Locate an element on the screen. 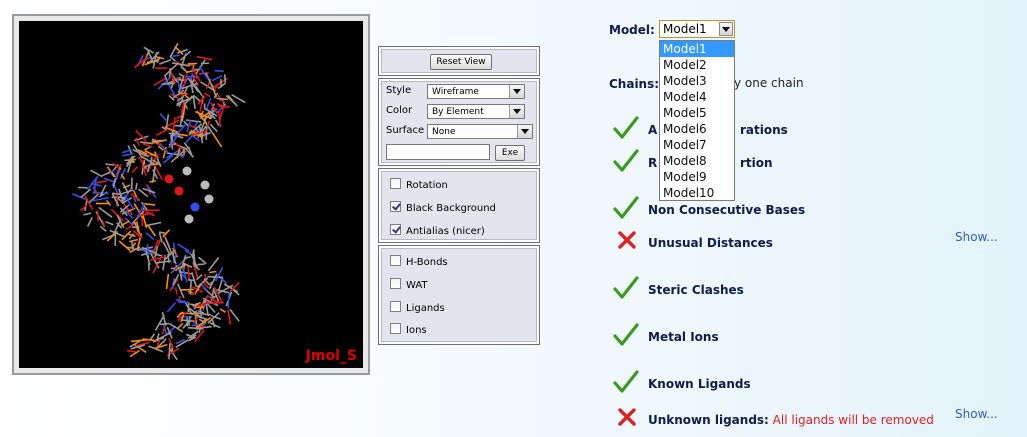 Image resolution: width=1027 pixels, height=437 pixels. style-label: Style is located at coordinates (399, 90).